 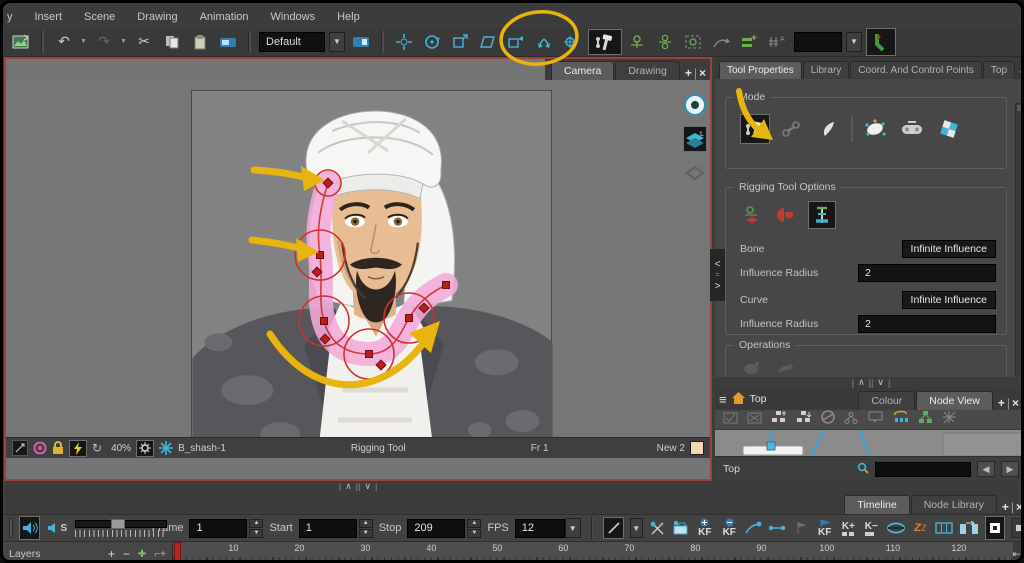 I want to click on translate-tool-icon, so click(x=404, y=42).